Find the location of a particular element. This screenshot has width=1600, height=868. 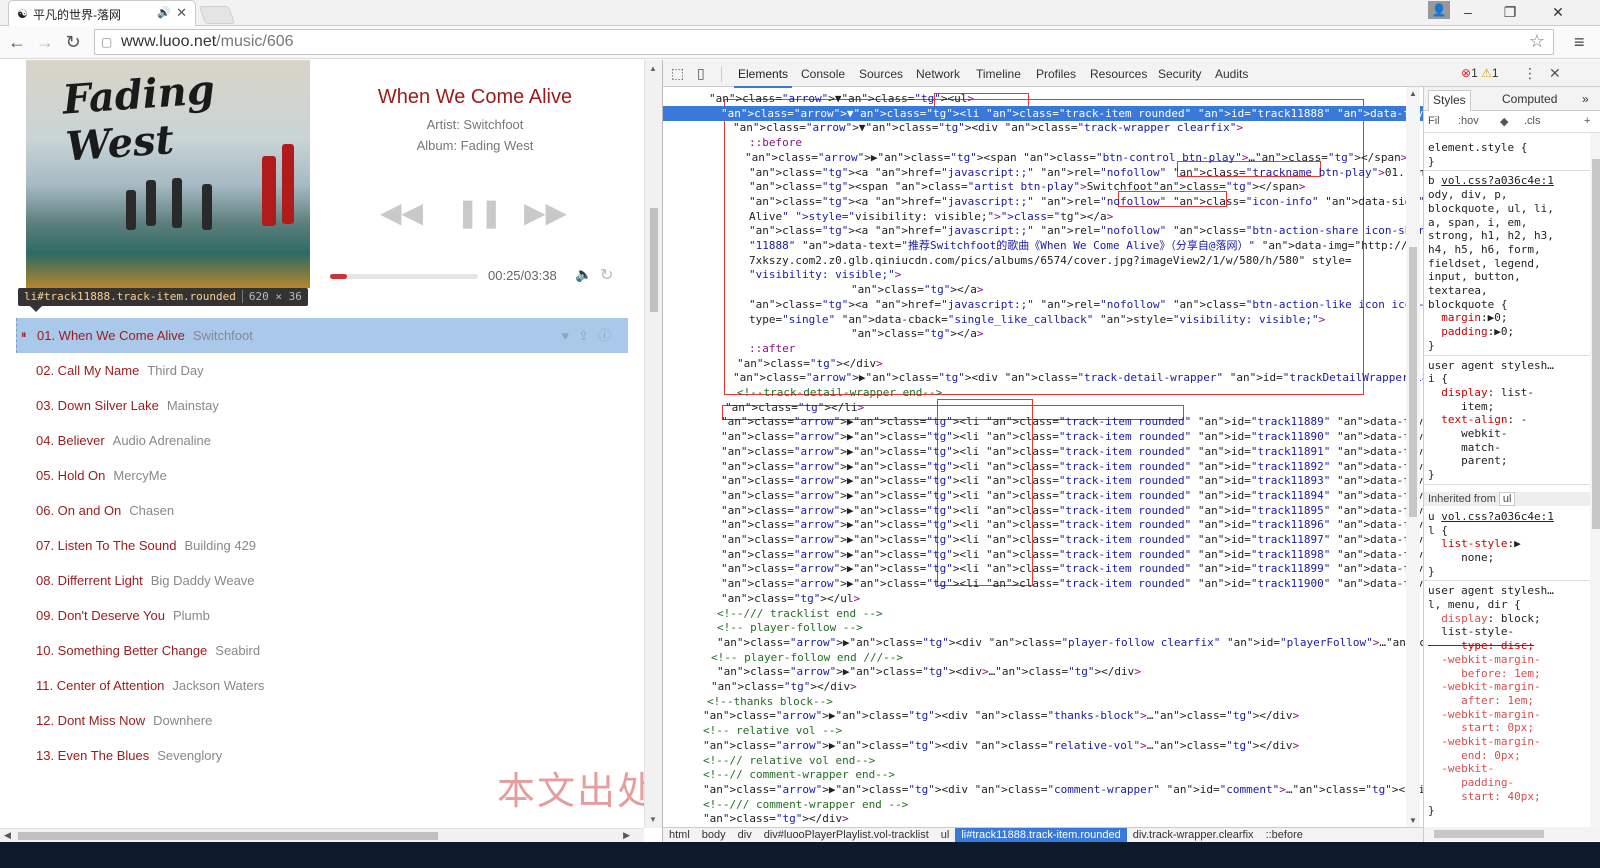

color-format-icon: ◆ is located at coordinates (1504, 121).